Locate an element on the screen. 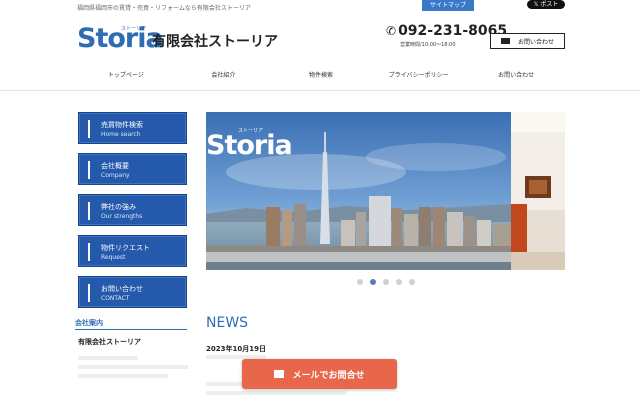 The image size is (640, 400). header-contact-button: お問い合わせ is located at coordinates (527, 41).